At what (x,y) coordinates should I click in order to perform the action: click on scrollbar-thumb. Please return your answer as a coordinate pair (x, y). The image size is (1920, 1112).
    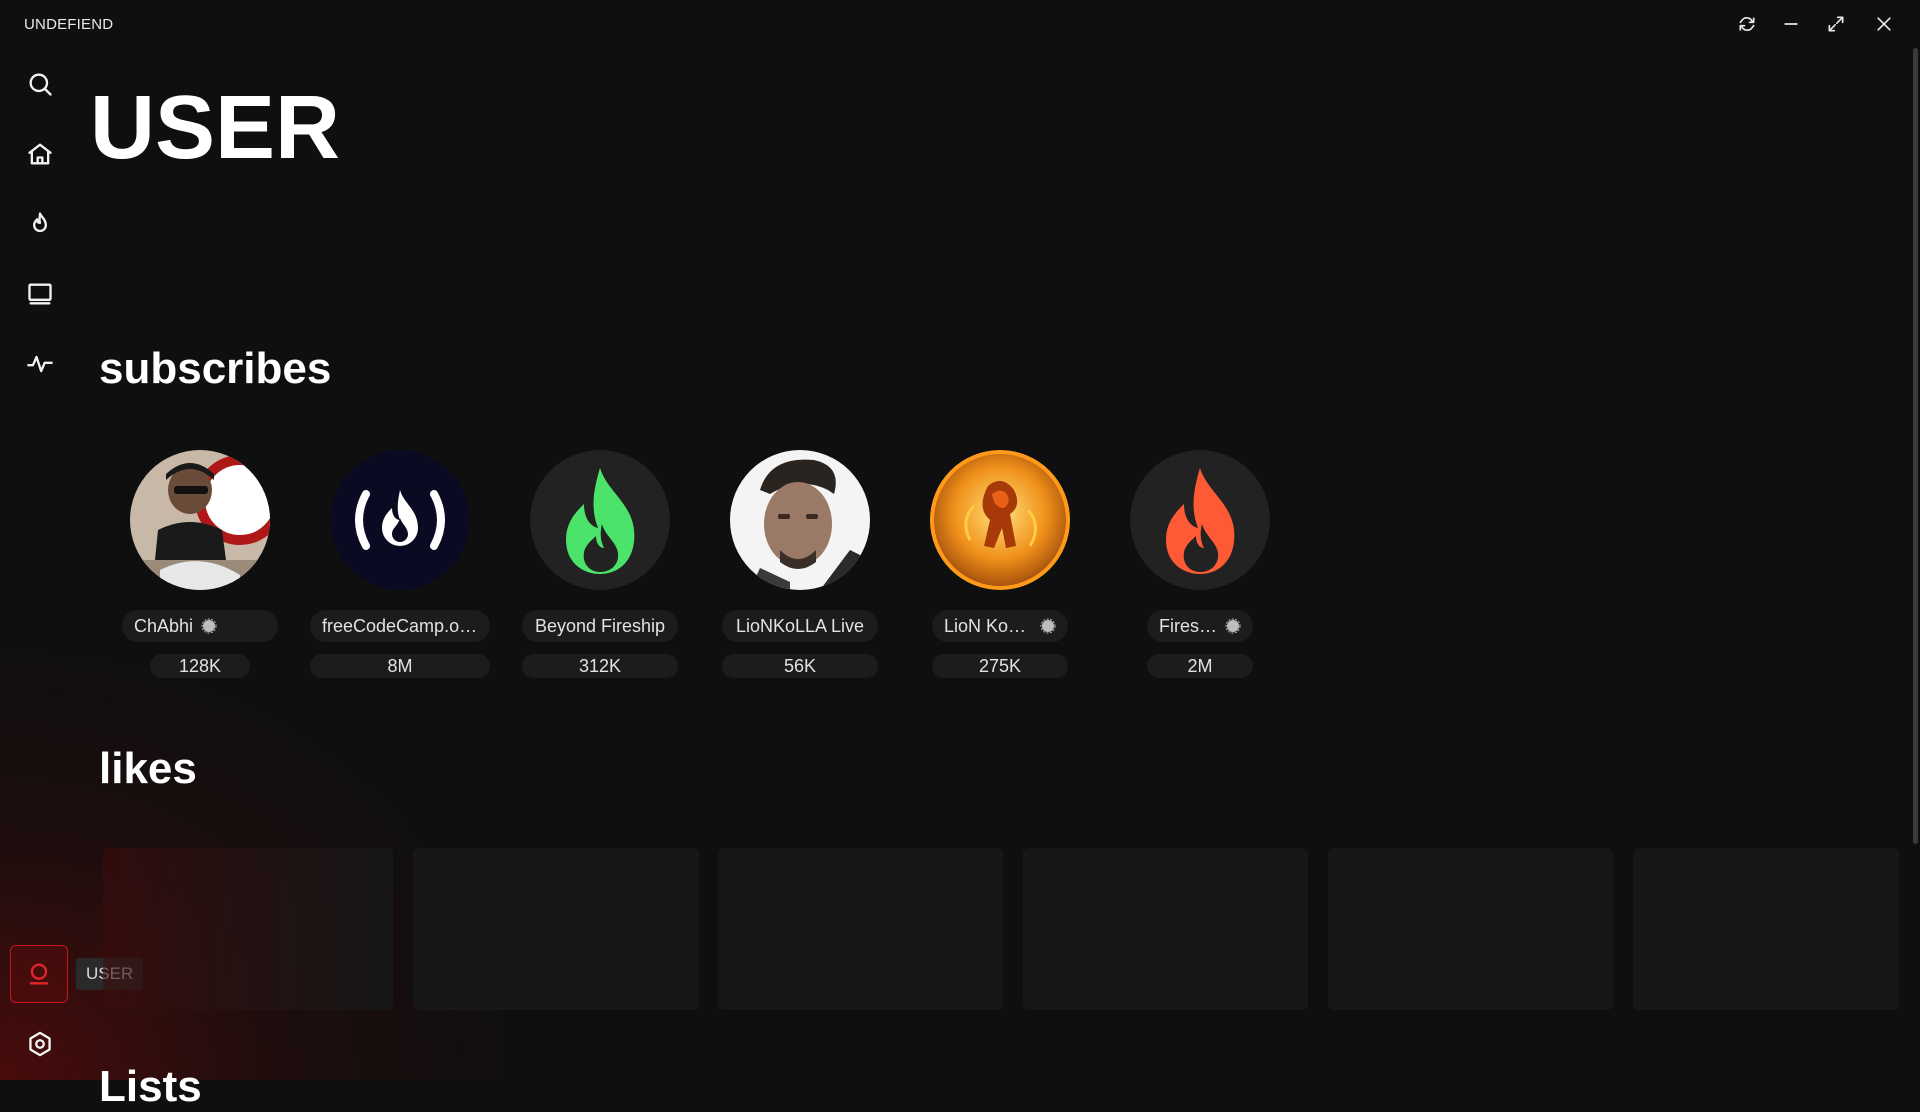
    Looking at the image, I should click on (1915, 446).